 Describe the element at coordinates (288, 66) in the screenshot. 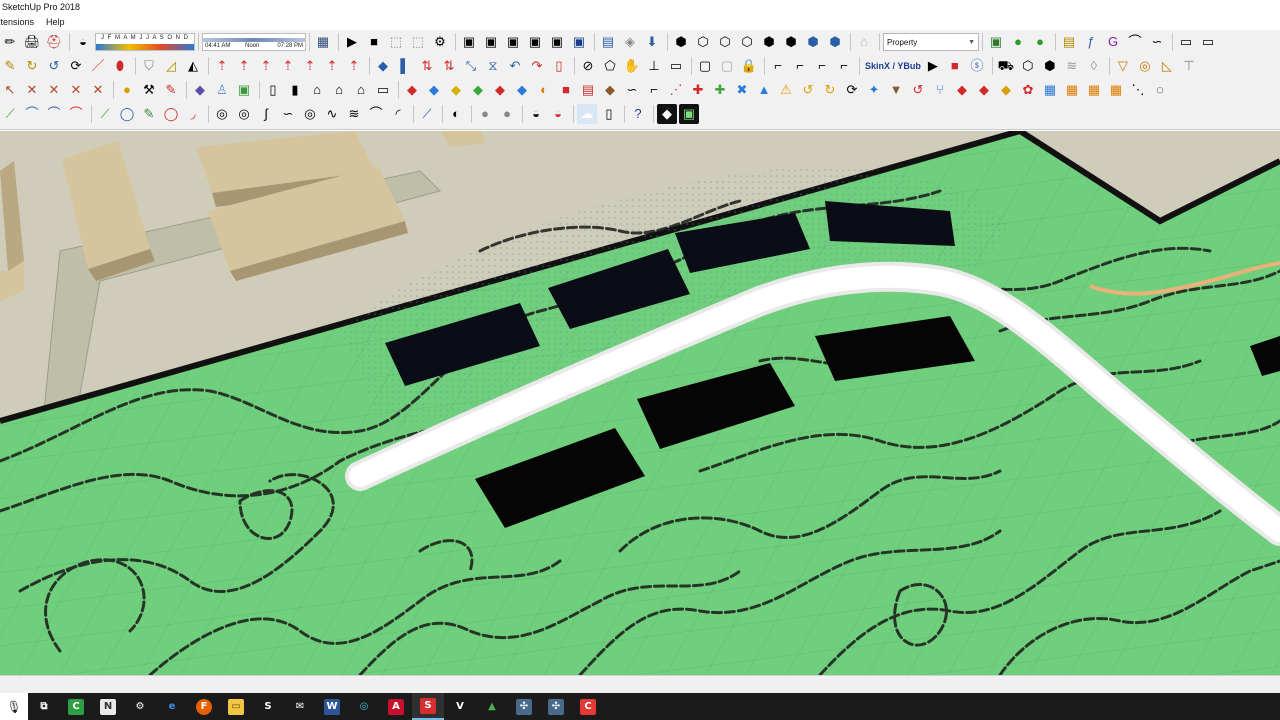

I see `arrows-4-icon: ⇡` at that location.